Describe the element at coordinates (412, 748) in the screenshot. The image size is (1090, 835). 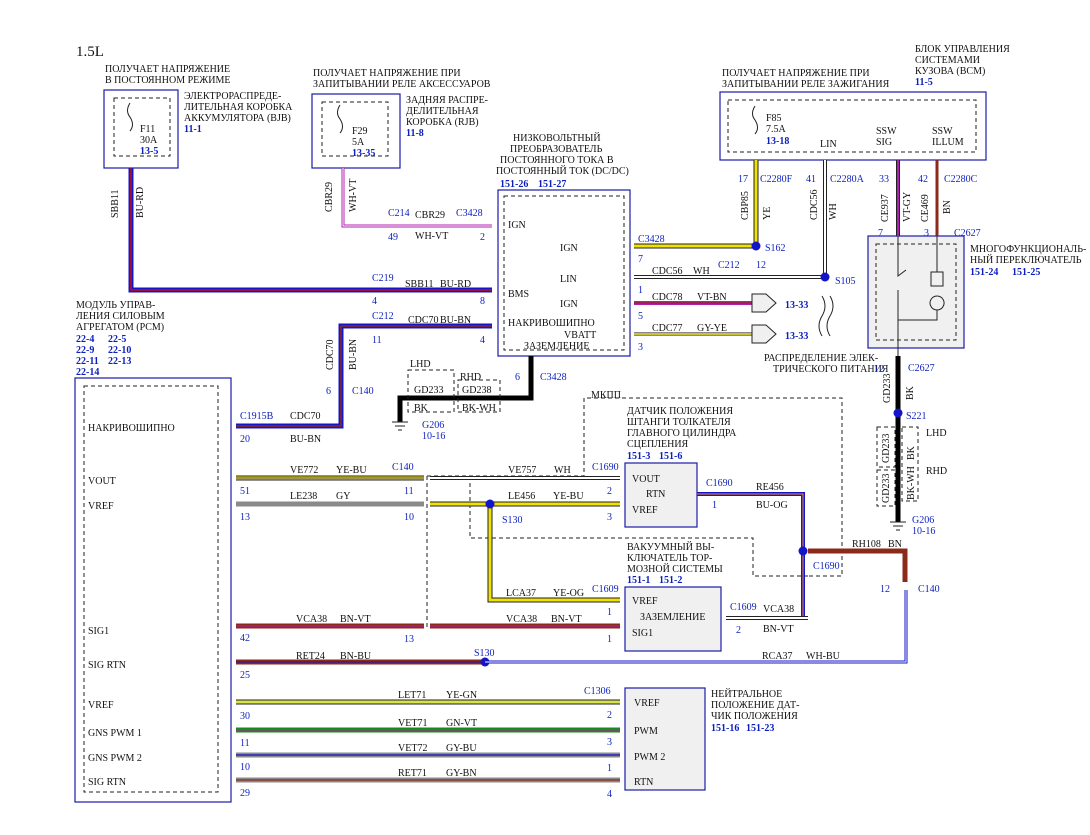
I see `svg-text: VET72` at that location.